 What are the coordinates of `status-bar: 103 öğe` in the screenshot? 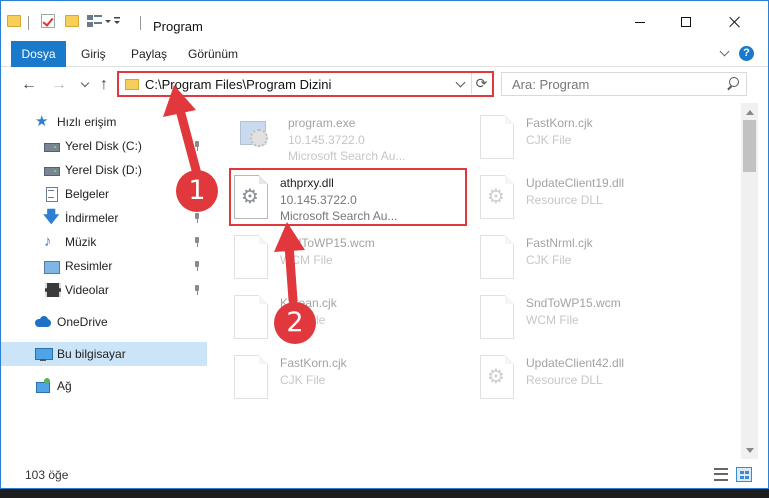 It's located at (384, 473).